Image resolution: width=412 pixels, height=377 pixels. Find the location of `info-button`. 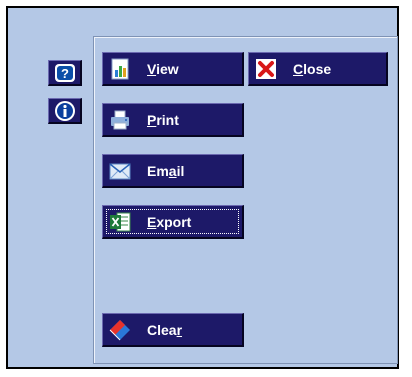

info-button is located at coordinates (65, 111).